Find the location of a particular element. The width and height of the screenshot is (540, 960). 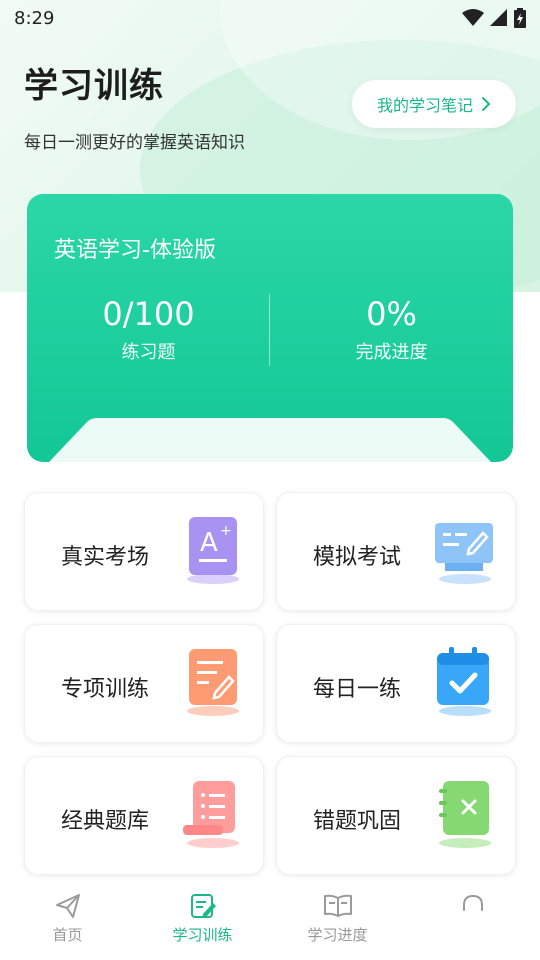

exam-paper-icon: A + is located at coordinates (213, 550).